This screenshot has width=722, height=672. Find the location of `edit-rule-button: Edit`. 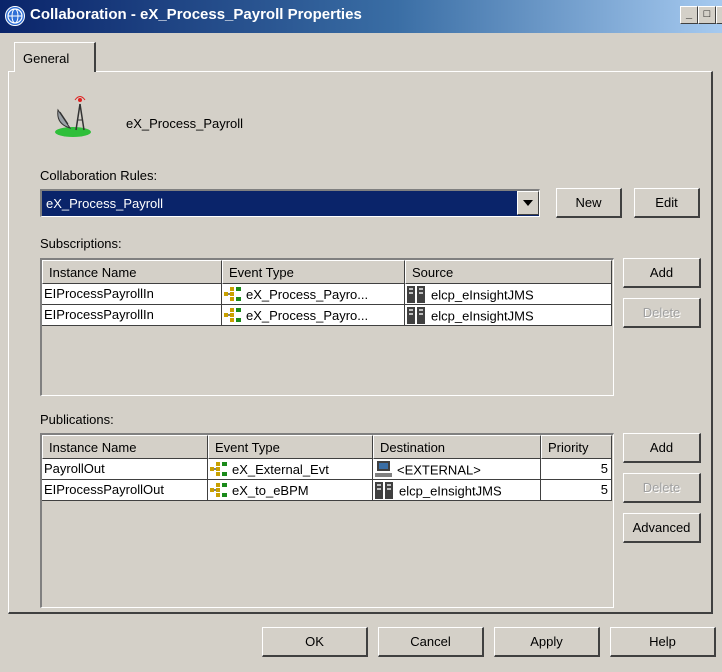

edit-rule-button: Edit is located at coordinates (667, 203).